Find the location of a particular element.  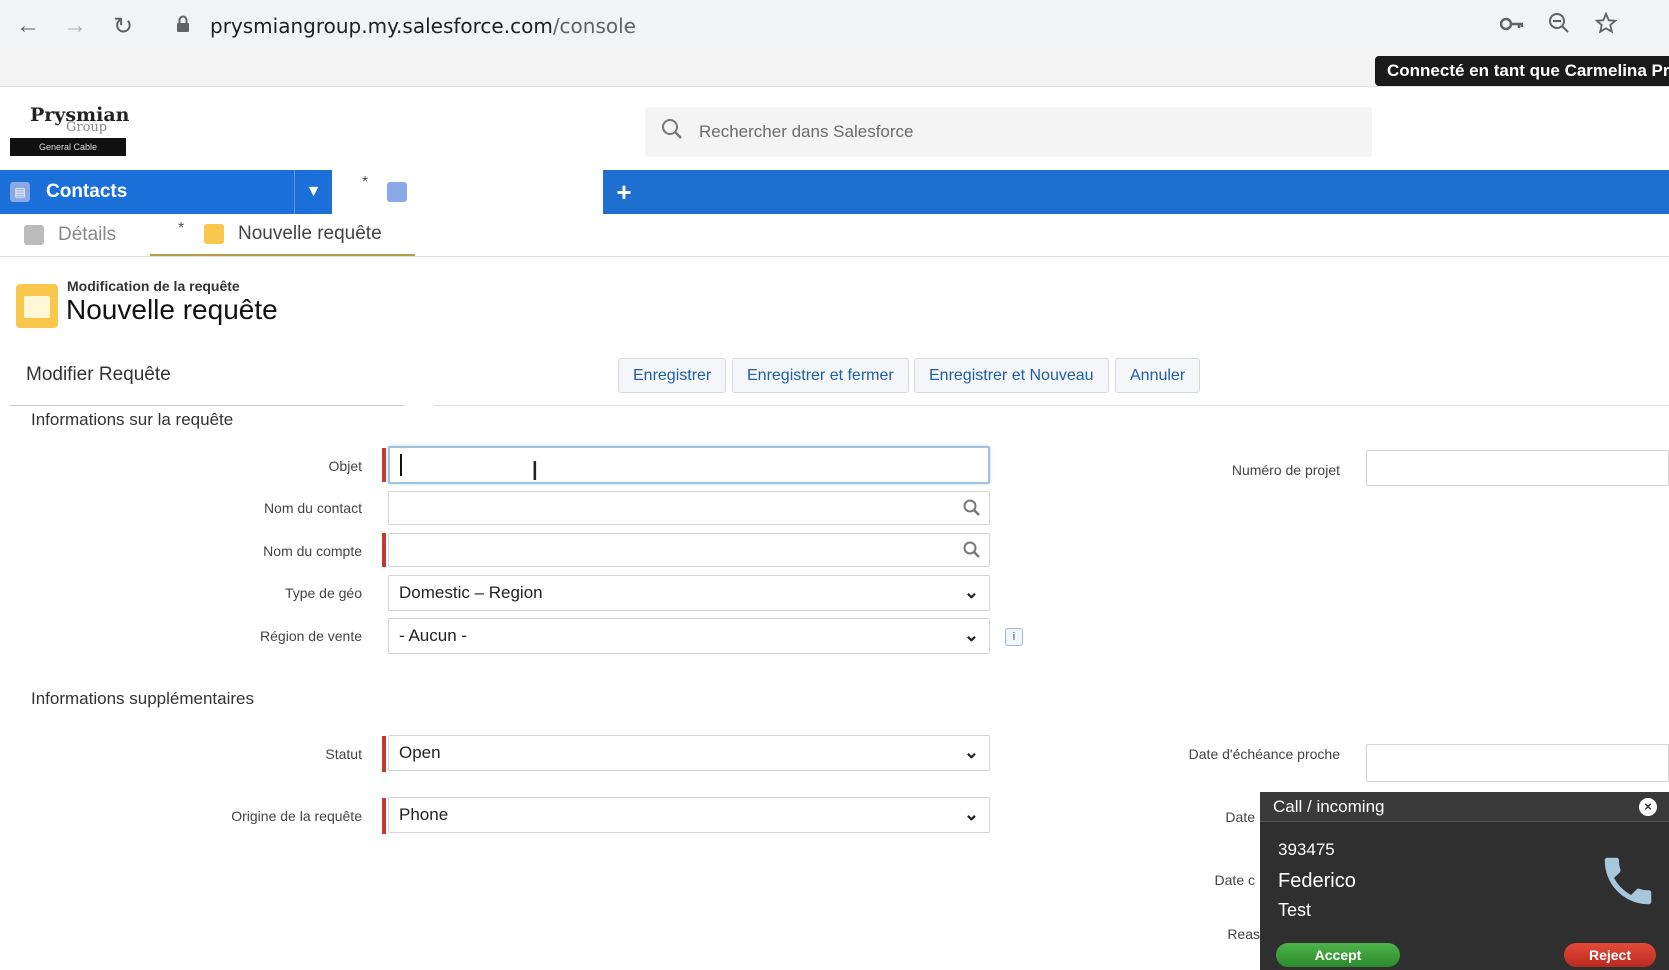

compte-field is located at coordinates (689, 550).